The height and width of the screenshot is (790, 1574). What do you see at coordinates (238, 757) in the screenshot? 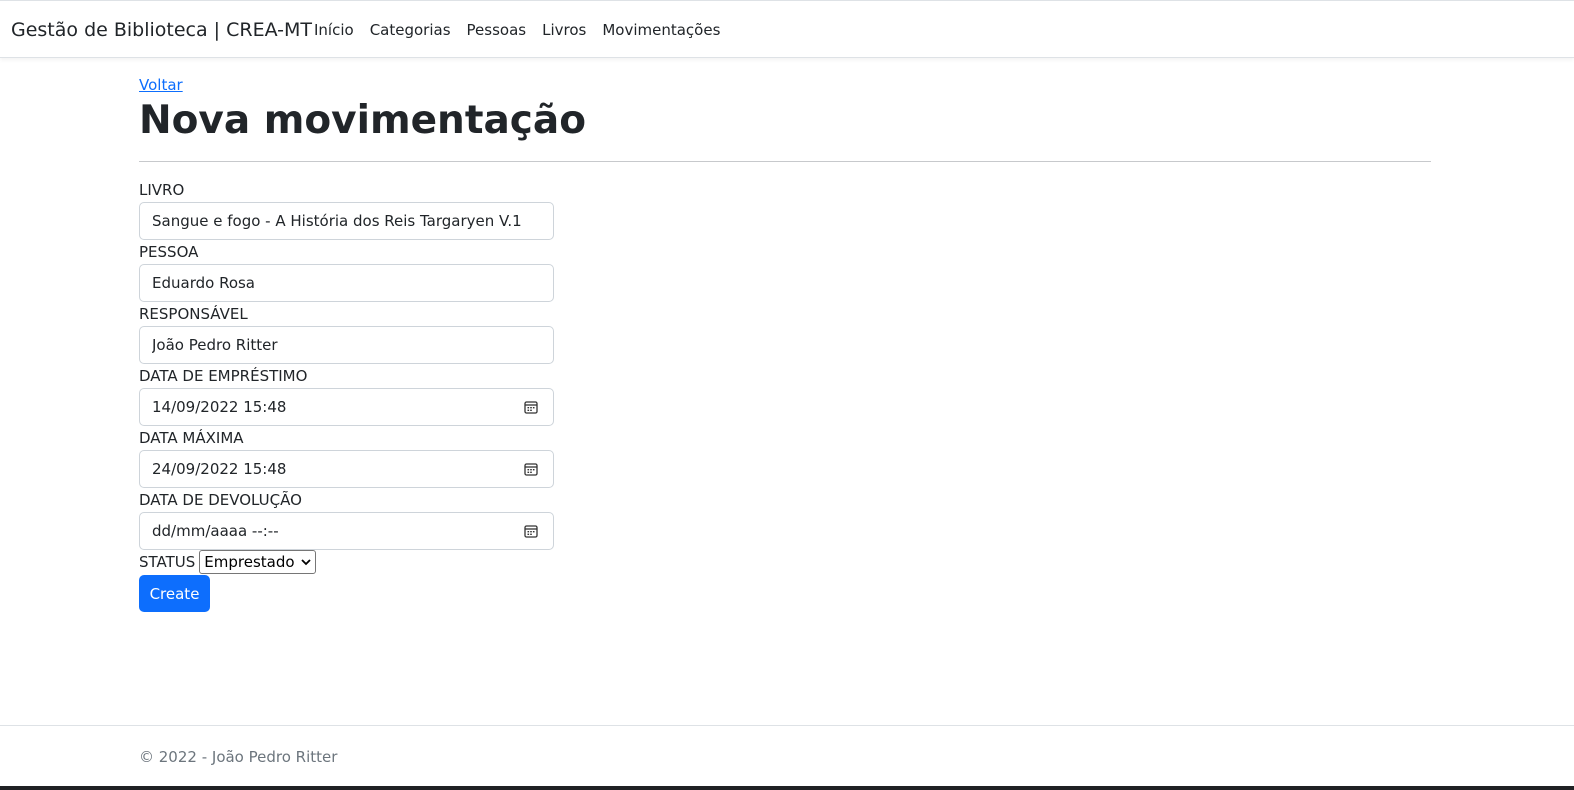
I see `footer-copyright: © 2022 - João Pedro Ritter` at bounding box center [238, 757].